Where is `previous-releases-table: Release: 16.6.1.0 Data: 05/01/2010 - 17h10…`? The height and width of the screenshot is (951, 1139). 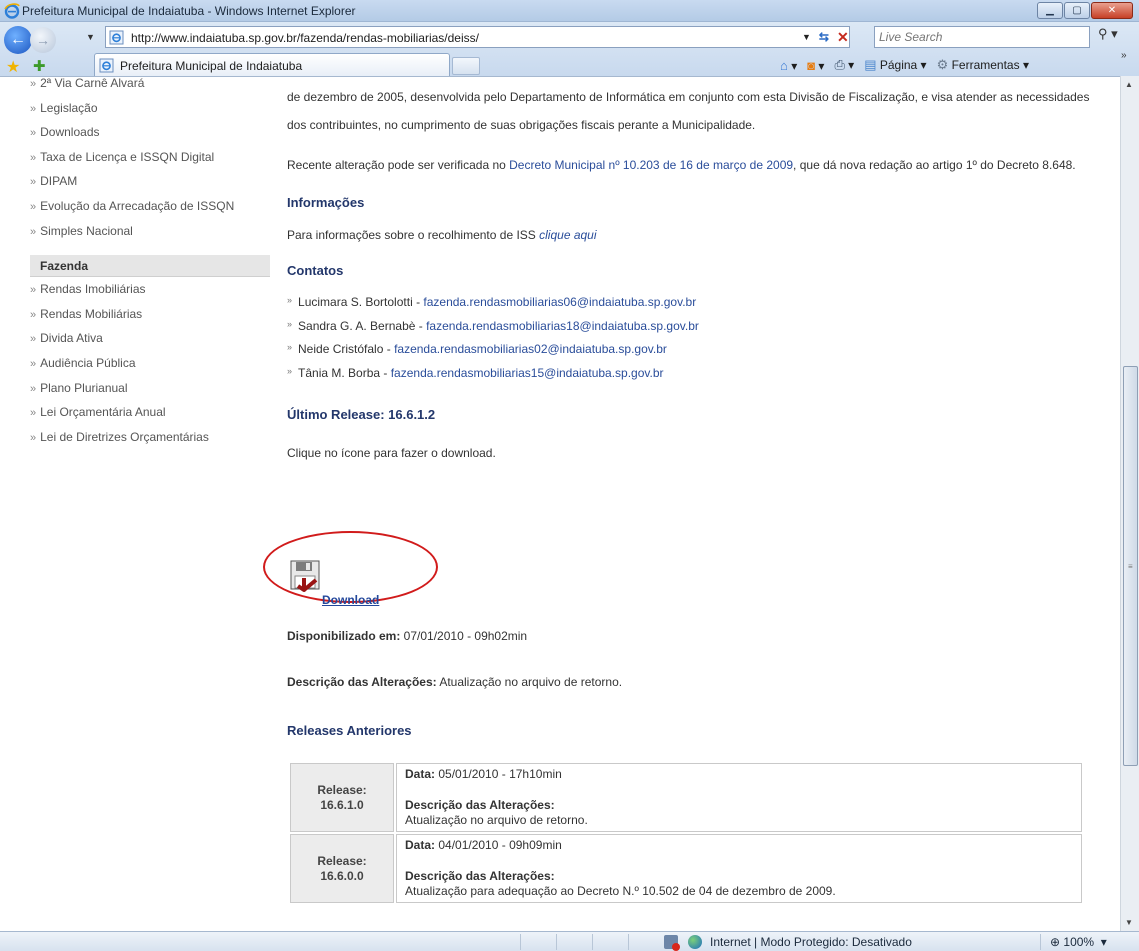 previous-releases-table: Release: 16.6.1.0 Data: 05/01/2010 - 17h10… is located at coordinates (686, 833).